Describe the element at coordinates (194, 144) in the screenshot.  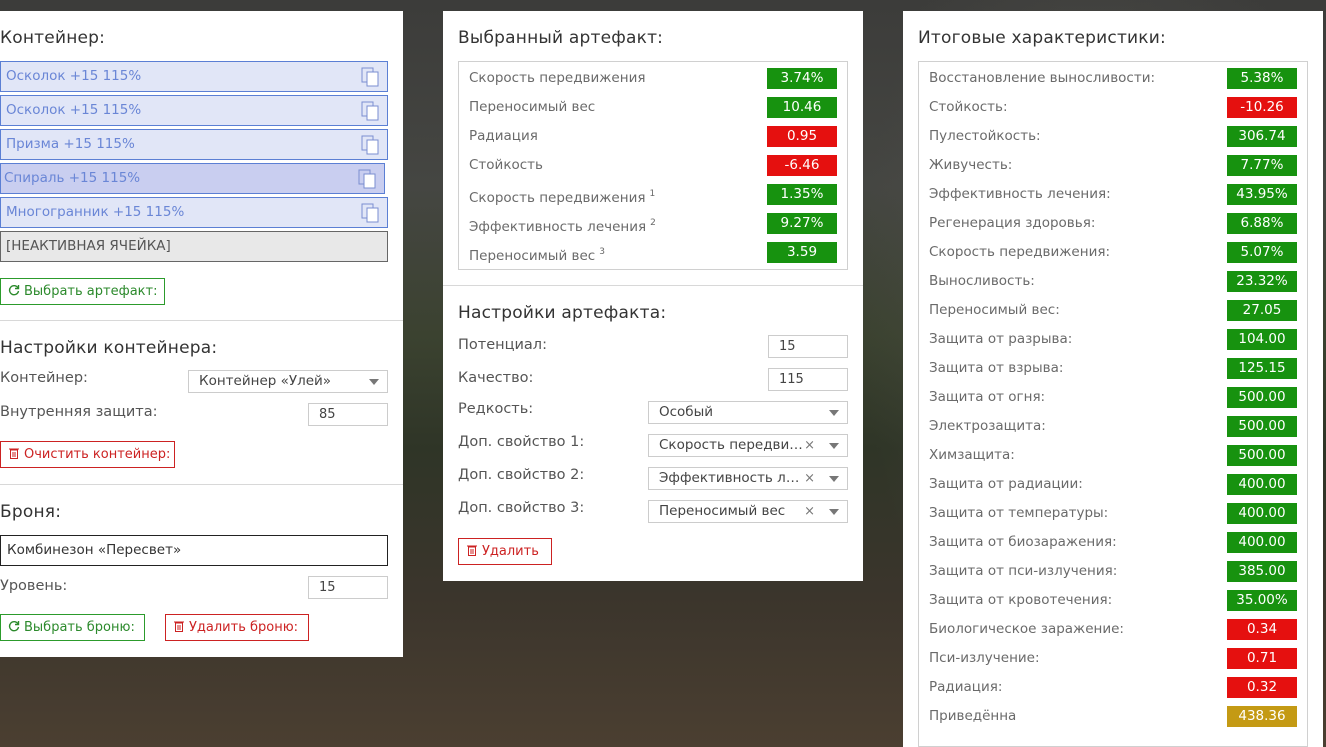
I see `container-slot-3: Призма +15 115%` at that location.